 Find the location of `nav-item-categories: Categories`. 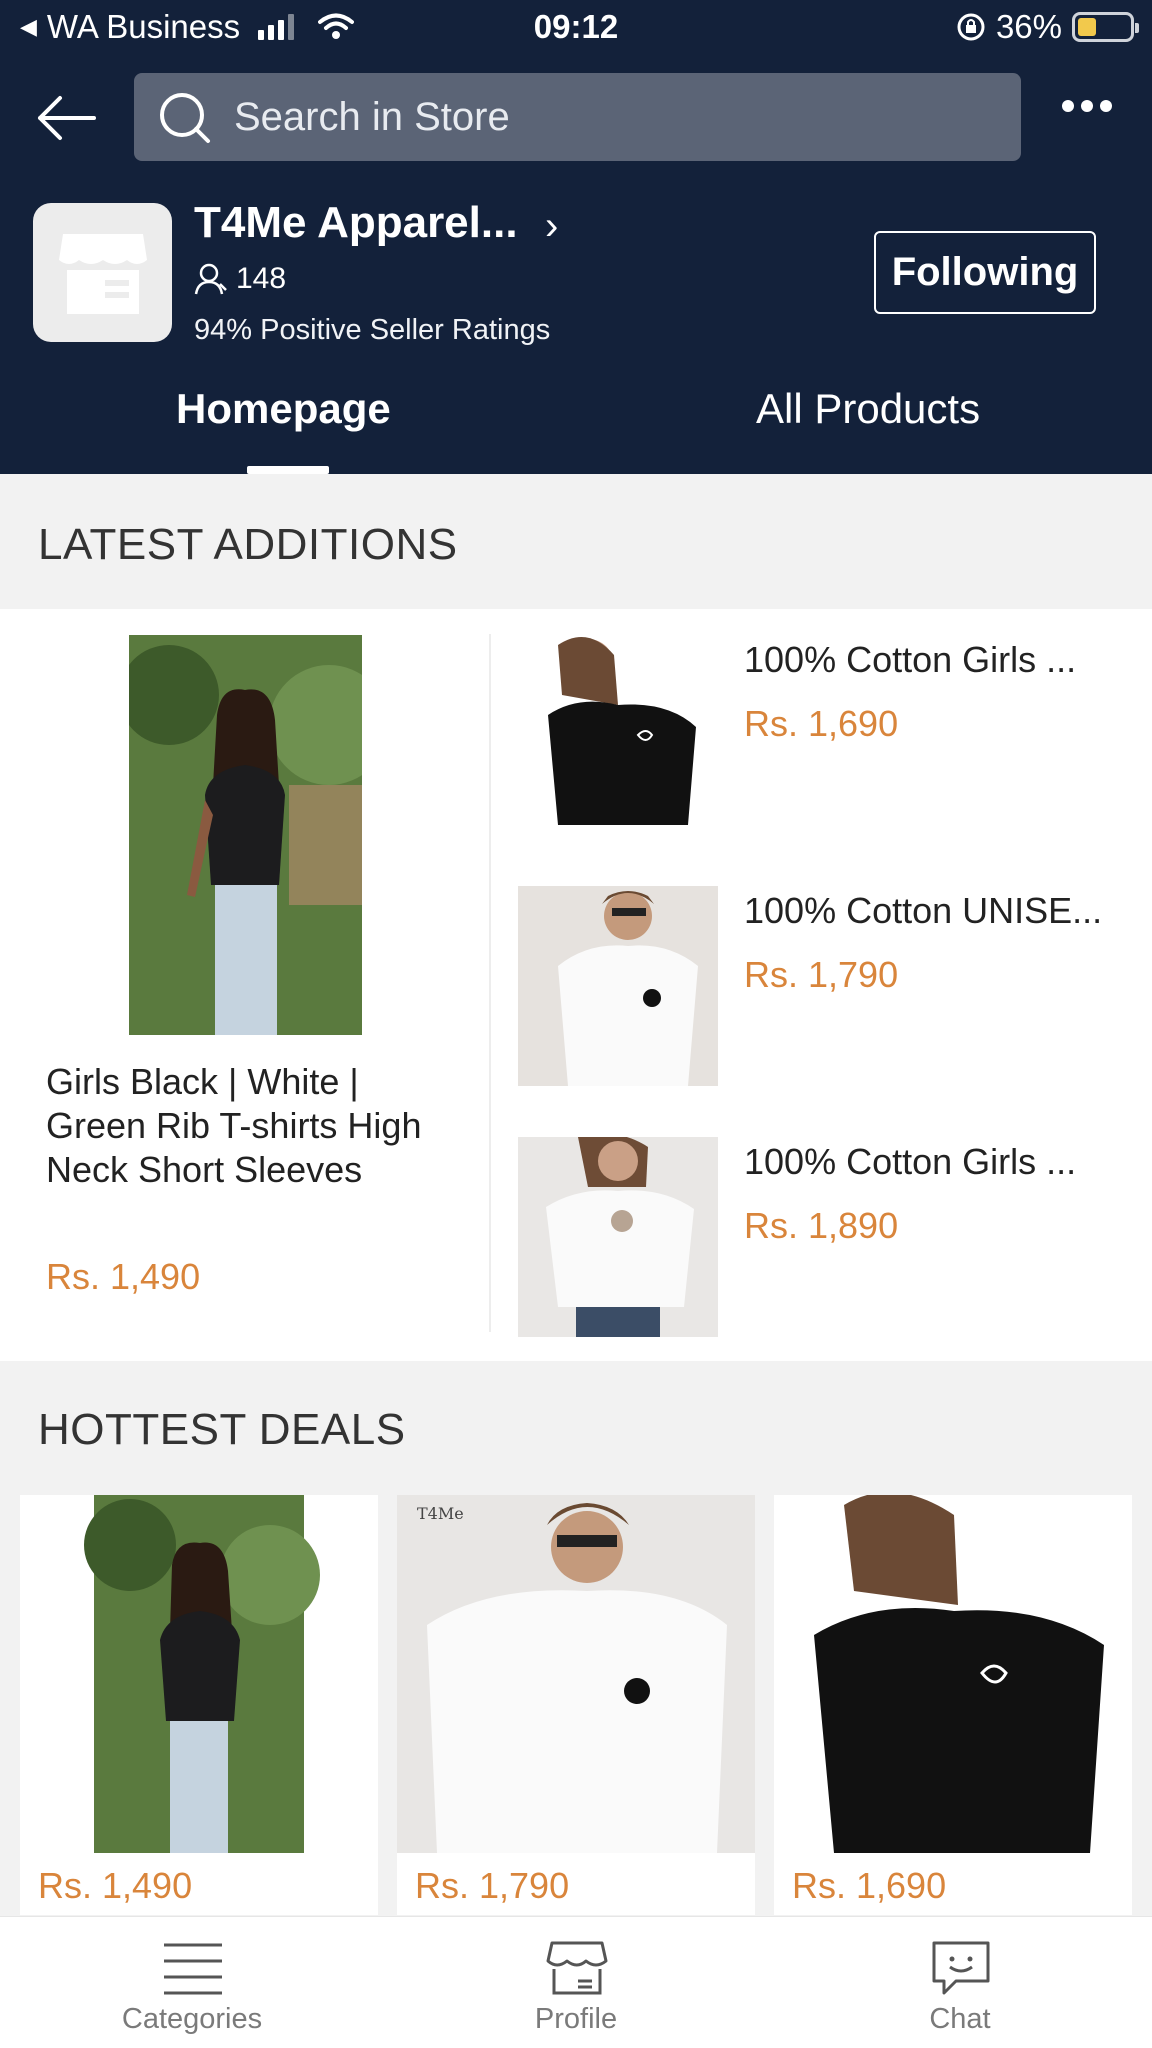

nav-item-categories: Categories is located at coordinates (192, 1982).